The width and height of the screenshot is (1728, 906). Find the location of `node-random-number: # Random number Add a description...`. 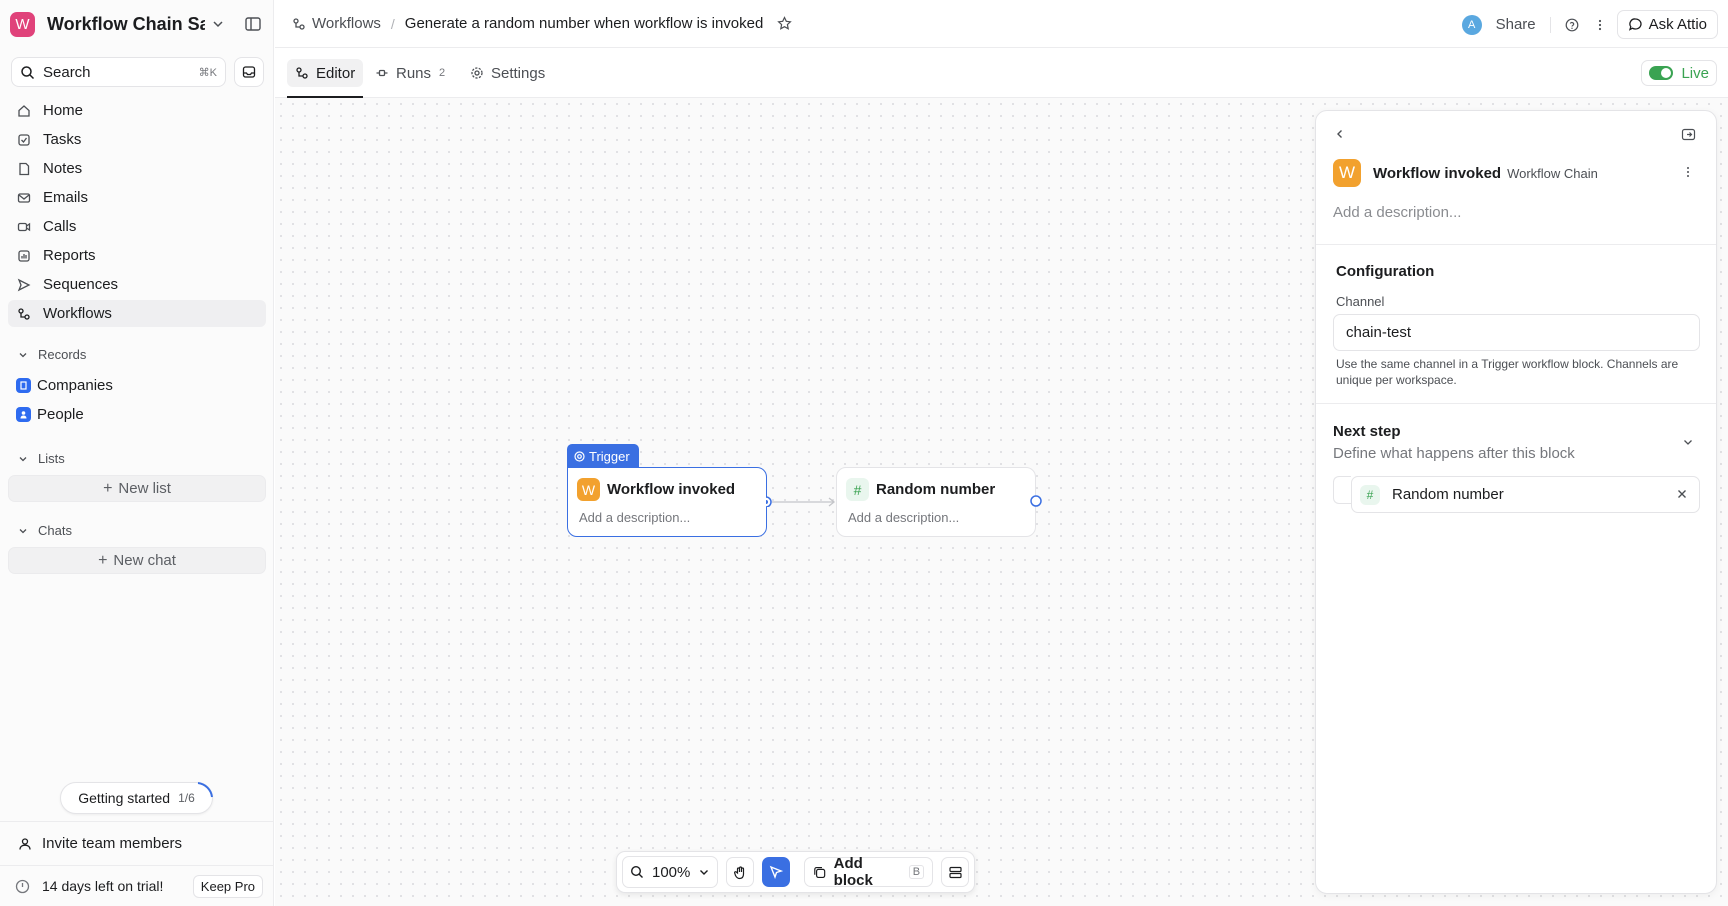

node-random-number: # Random number Add a description... is located at coordinates (936, 502).